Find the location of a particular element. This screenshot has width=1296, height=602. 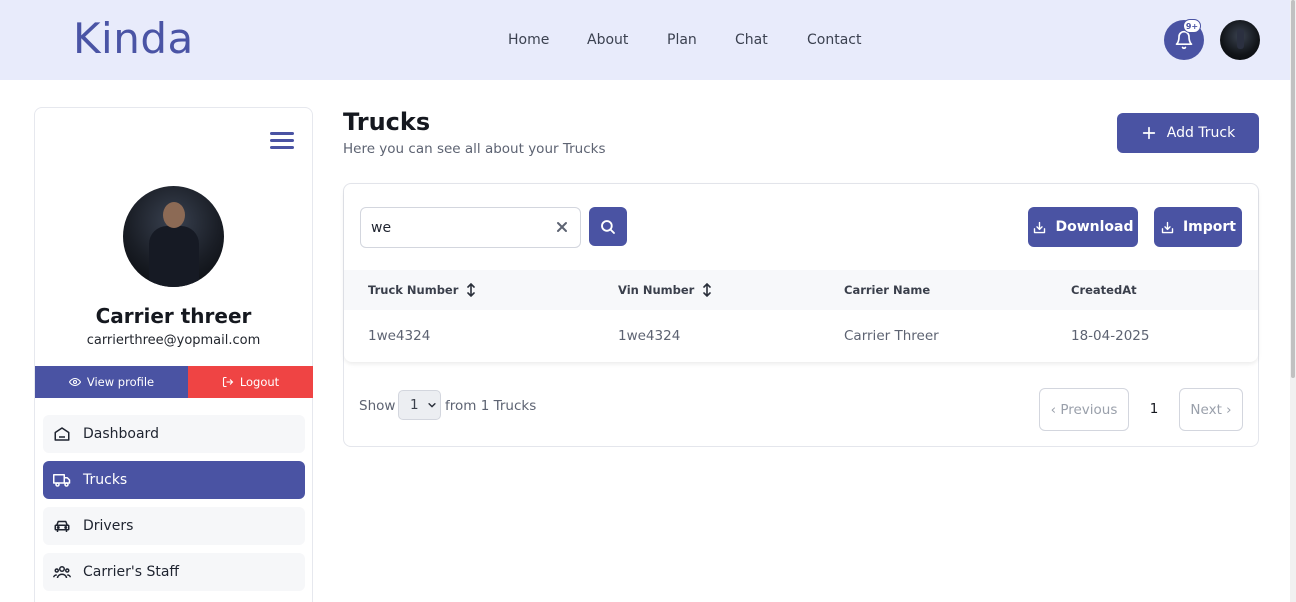

total-count-label: from 1 Trucks is located at coordinates (491, 406).